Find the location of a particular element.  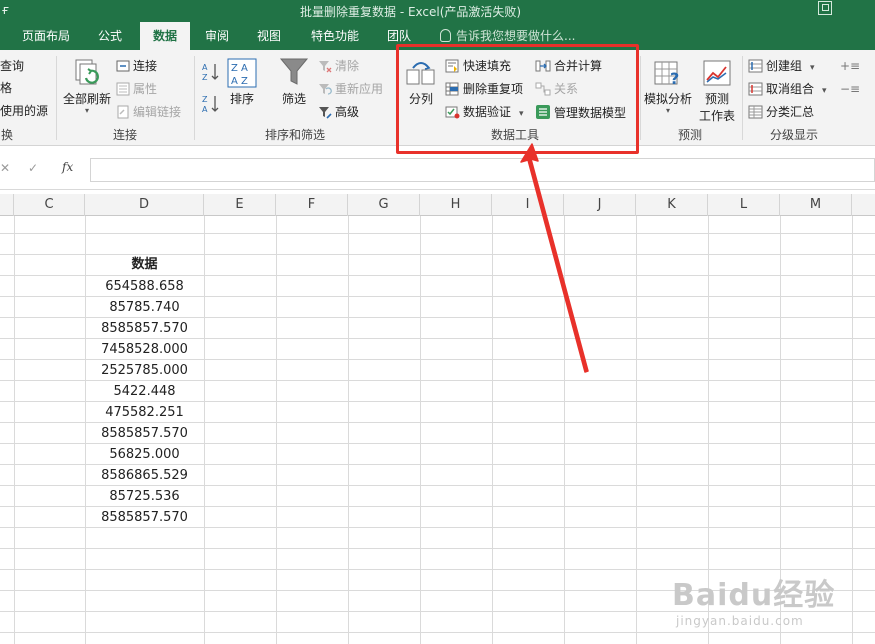

group-label-data-tools: 数据工具 is located at coordinates (514, 135).